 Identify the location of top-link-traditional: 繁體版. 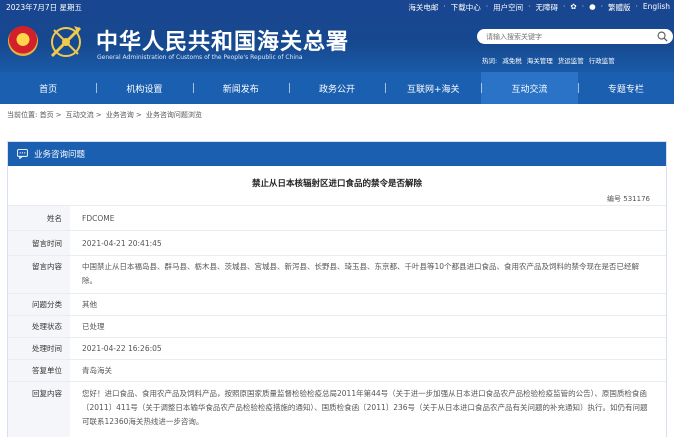
(619, 7).